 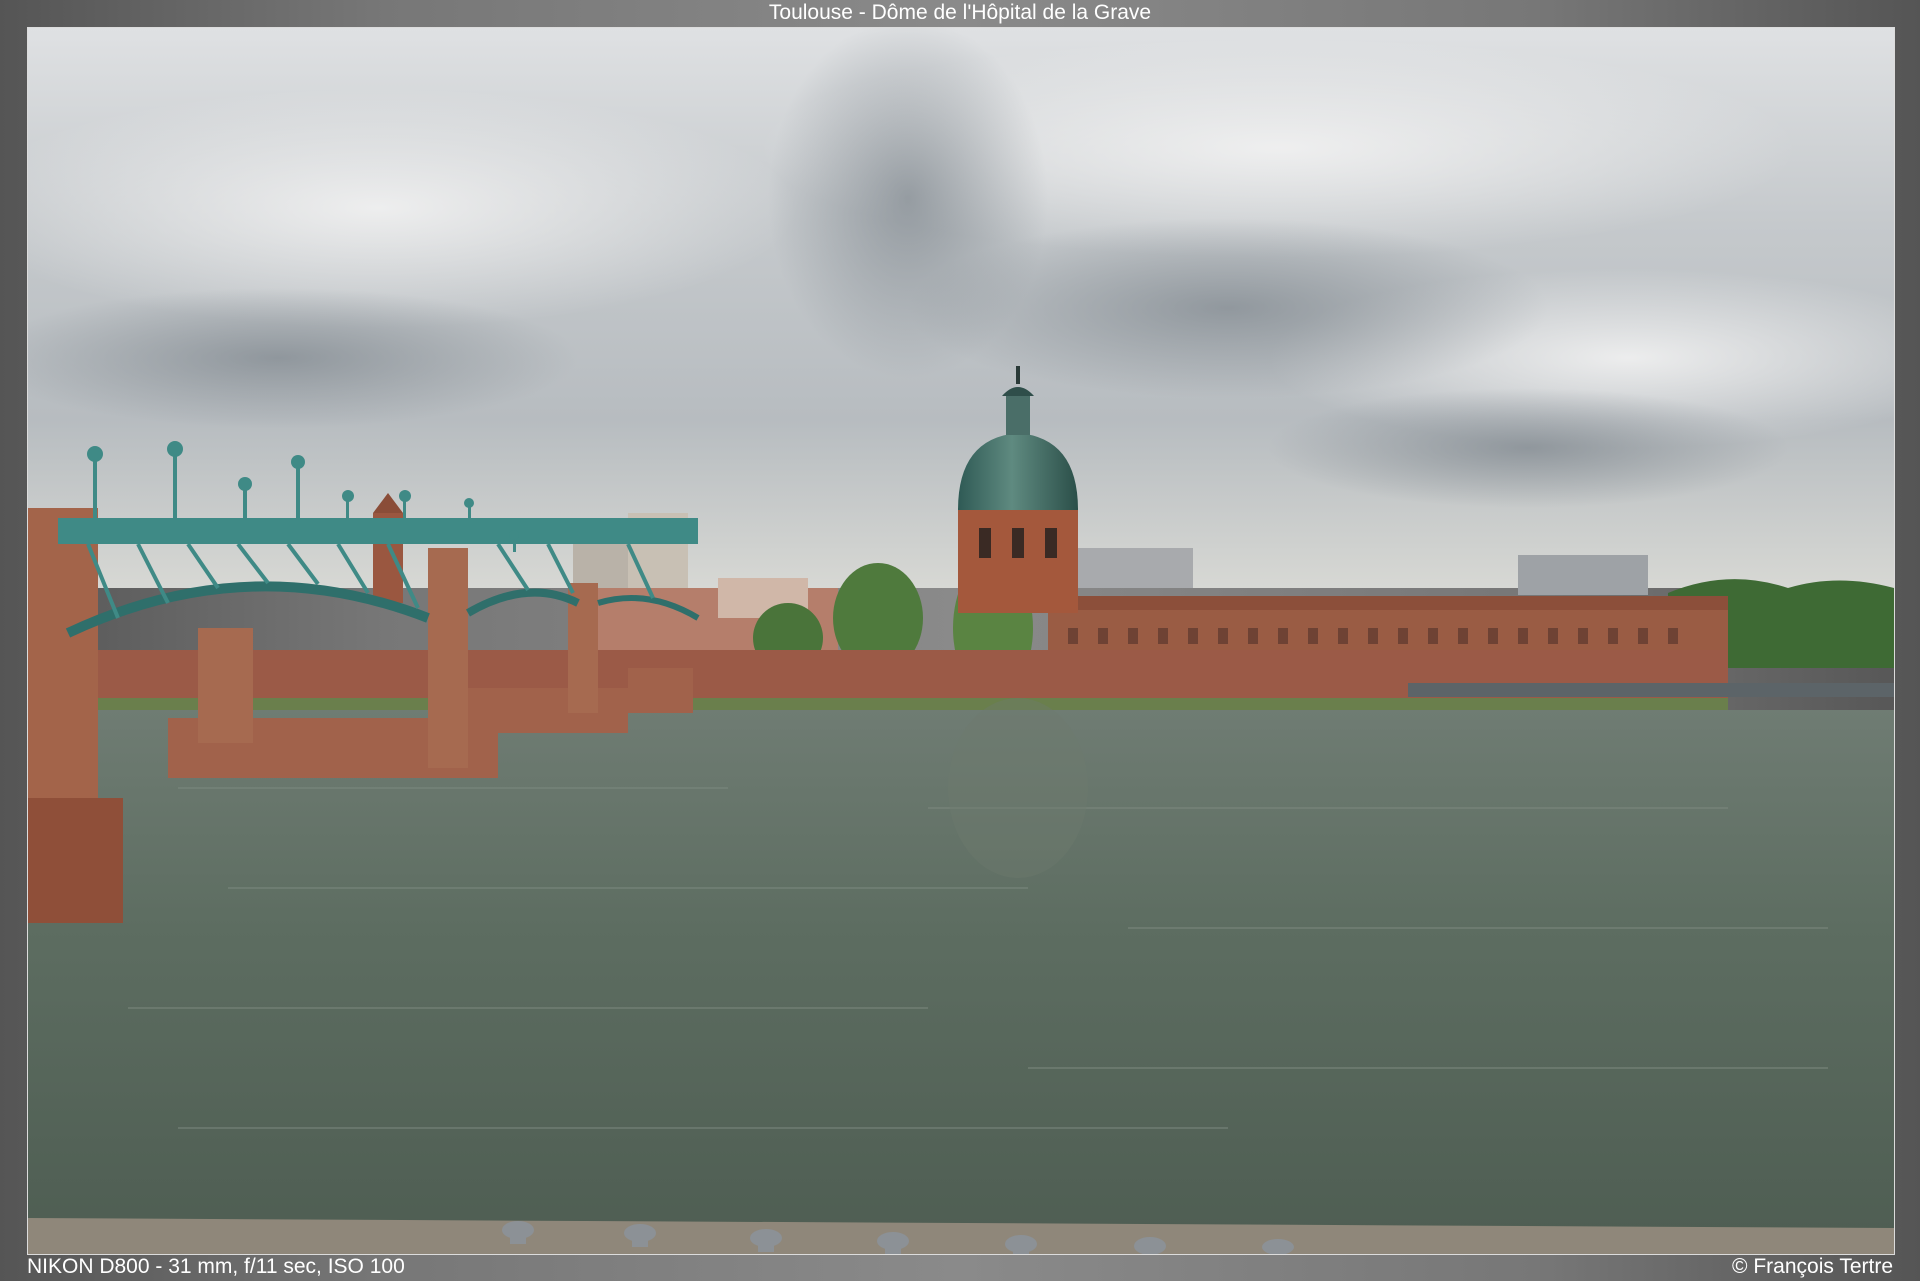 I want to click on bridge-arch, so click(x=522, y=602).